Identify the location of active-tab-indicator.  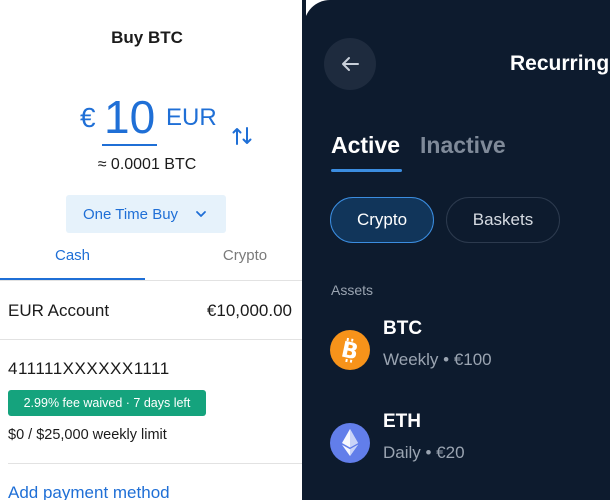
(366, 170).